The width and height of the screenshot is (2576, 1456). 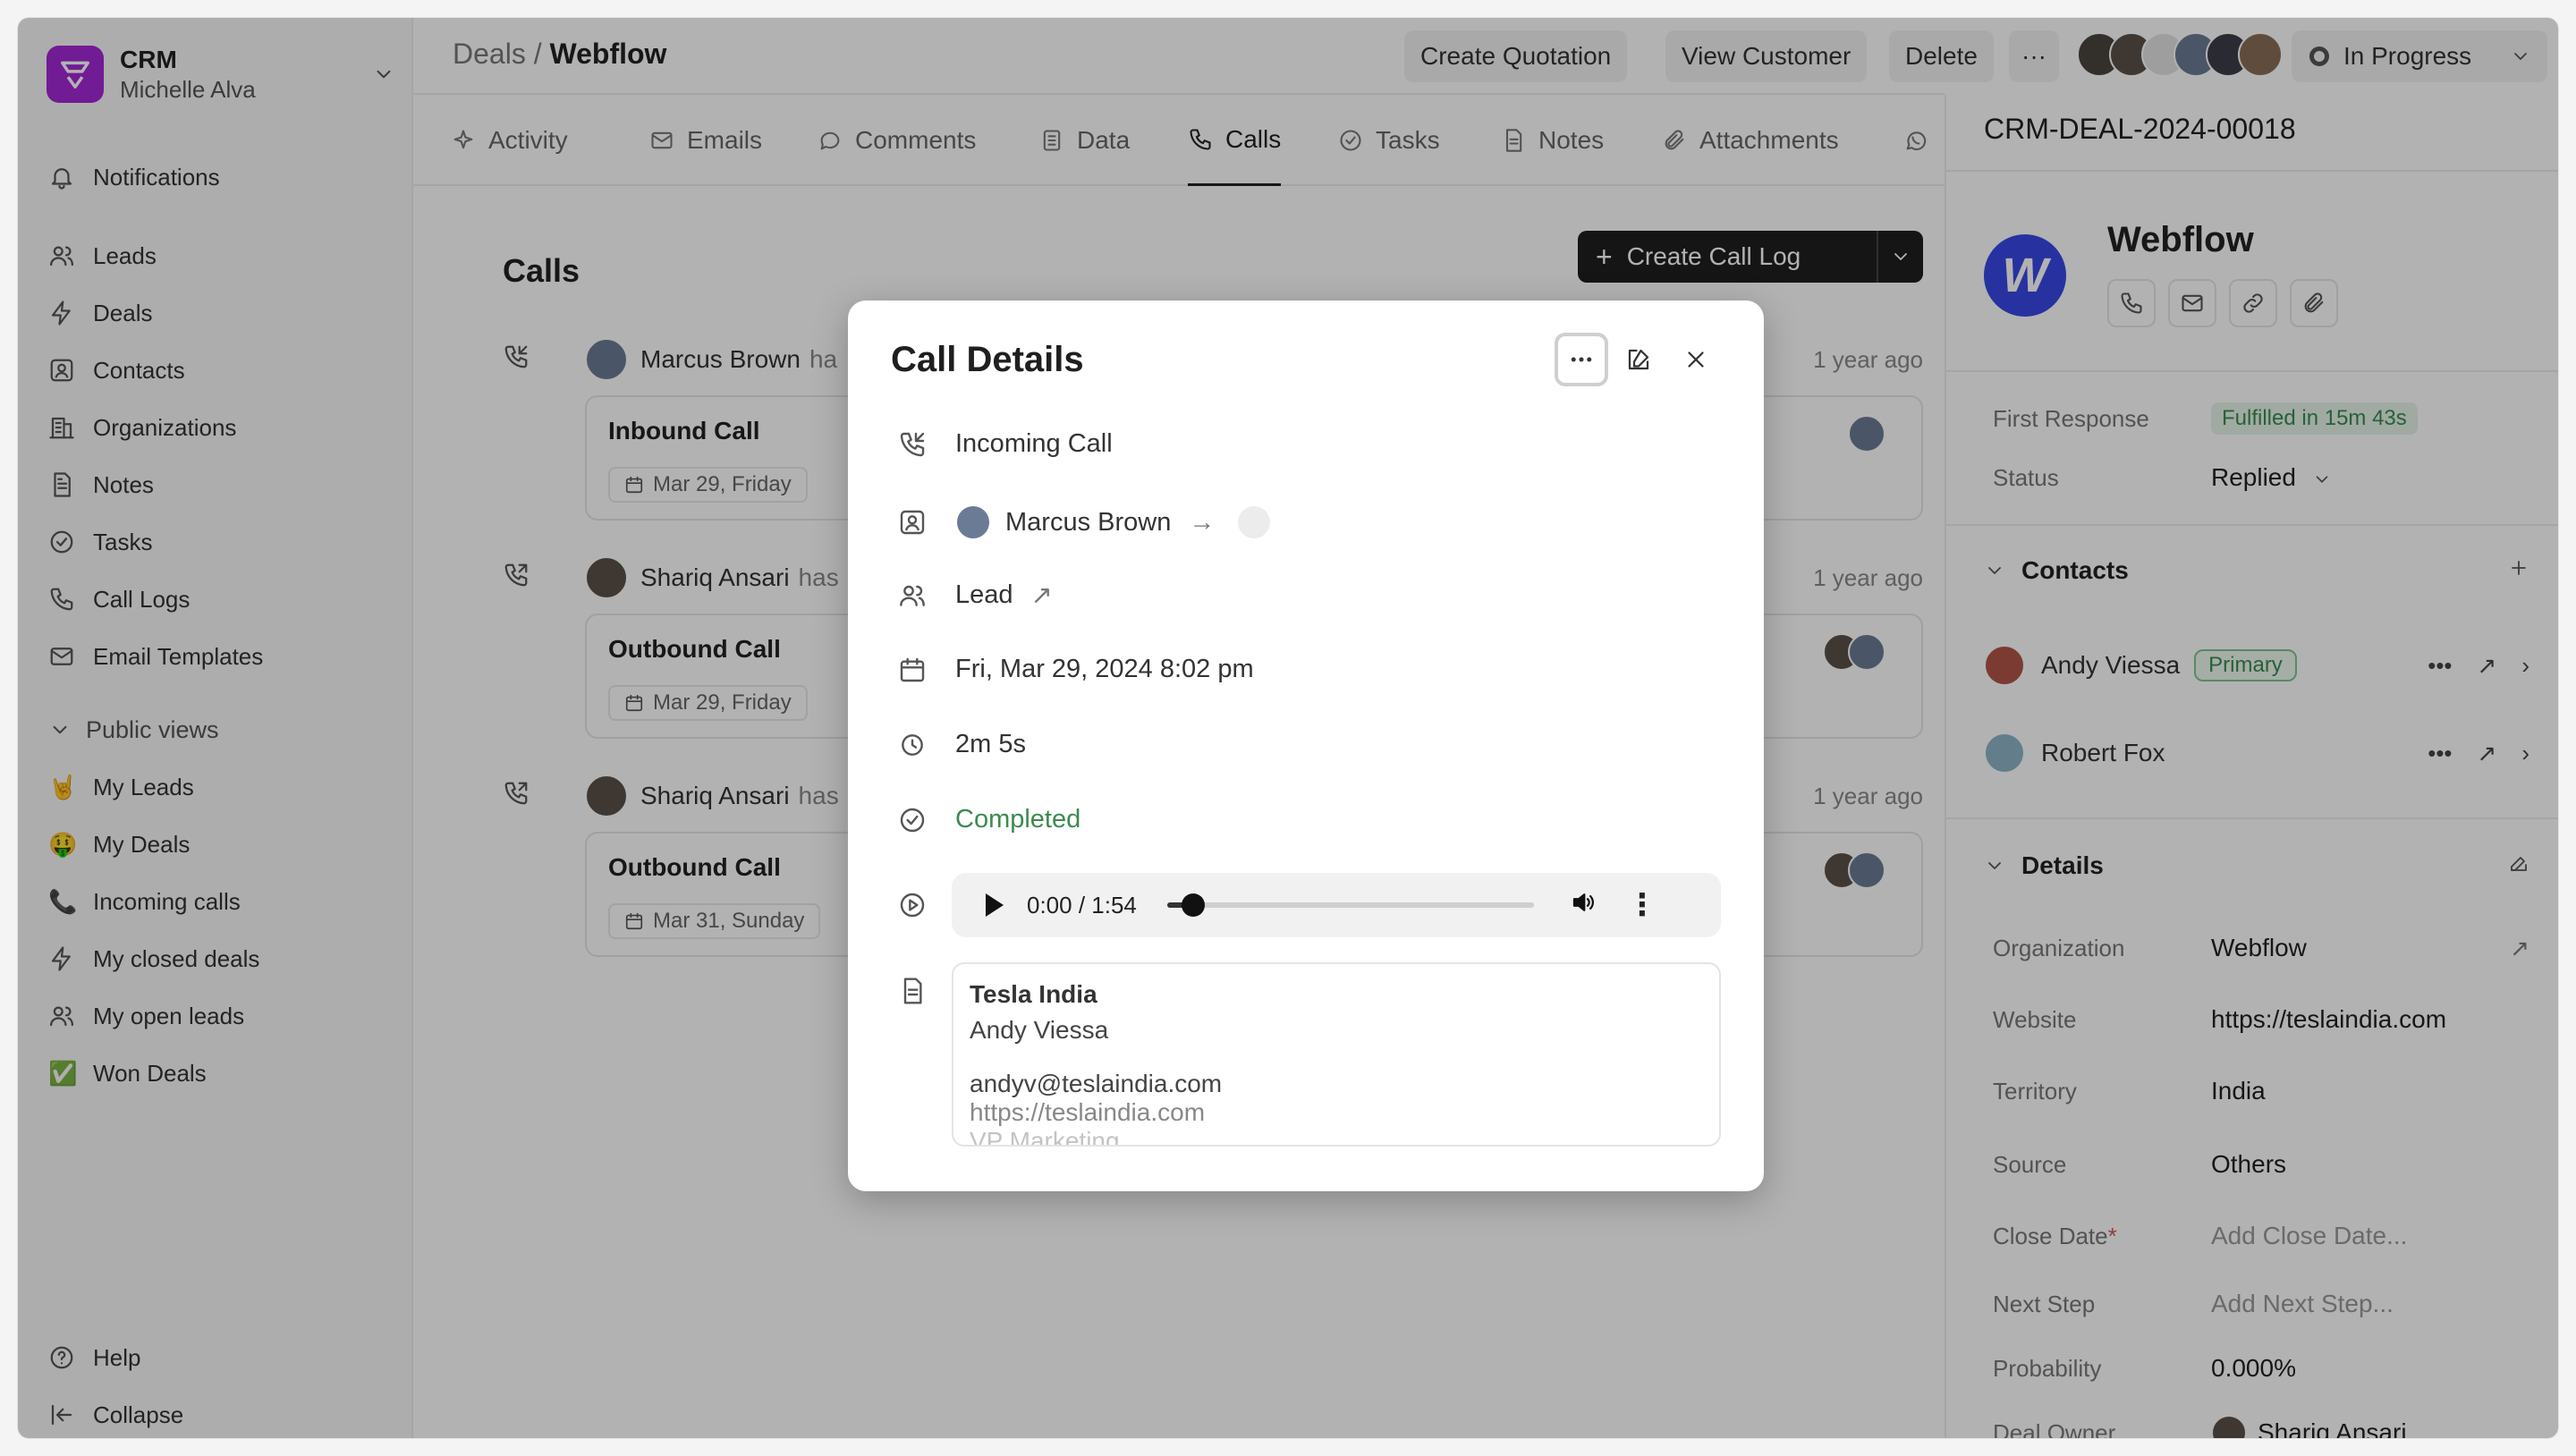 What do you see at coordinates (1583, 902) in the screenshot?
I see `volume-icon` at bounding box center [1583, 902].